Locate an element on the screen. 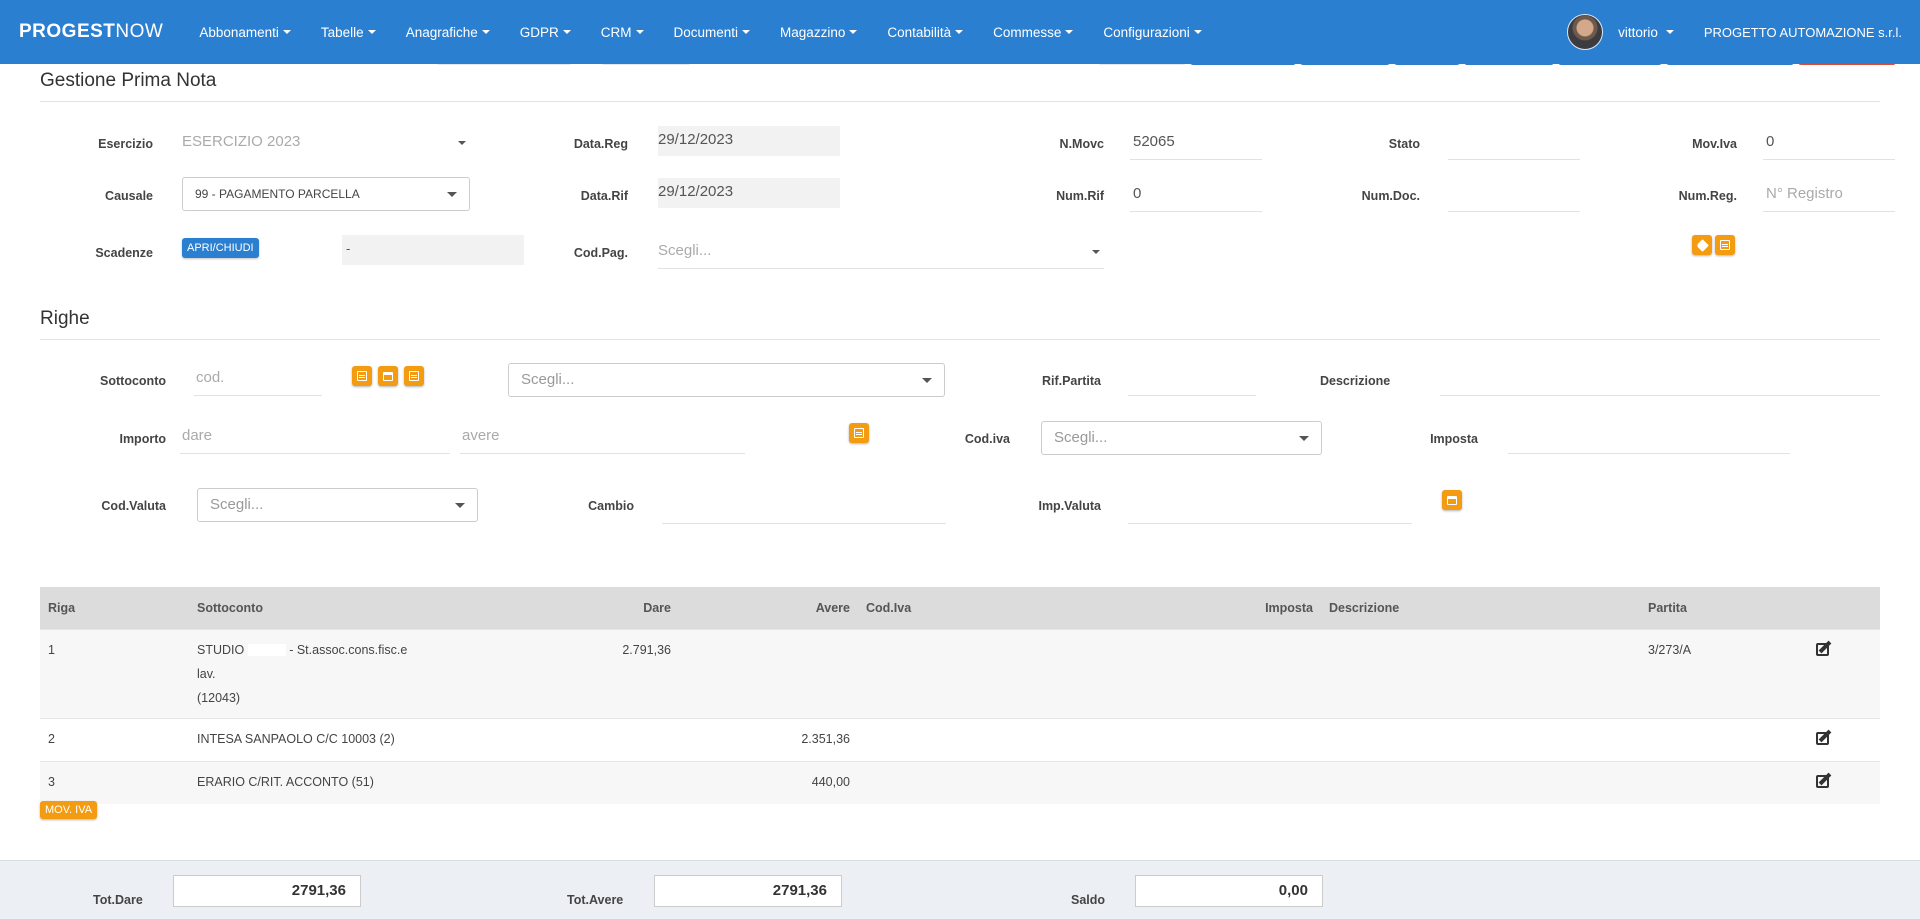  rifpartita-field is located at coordinates (1192, 380).